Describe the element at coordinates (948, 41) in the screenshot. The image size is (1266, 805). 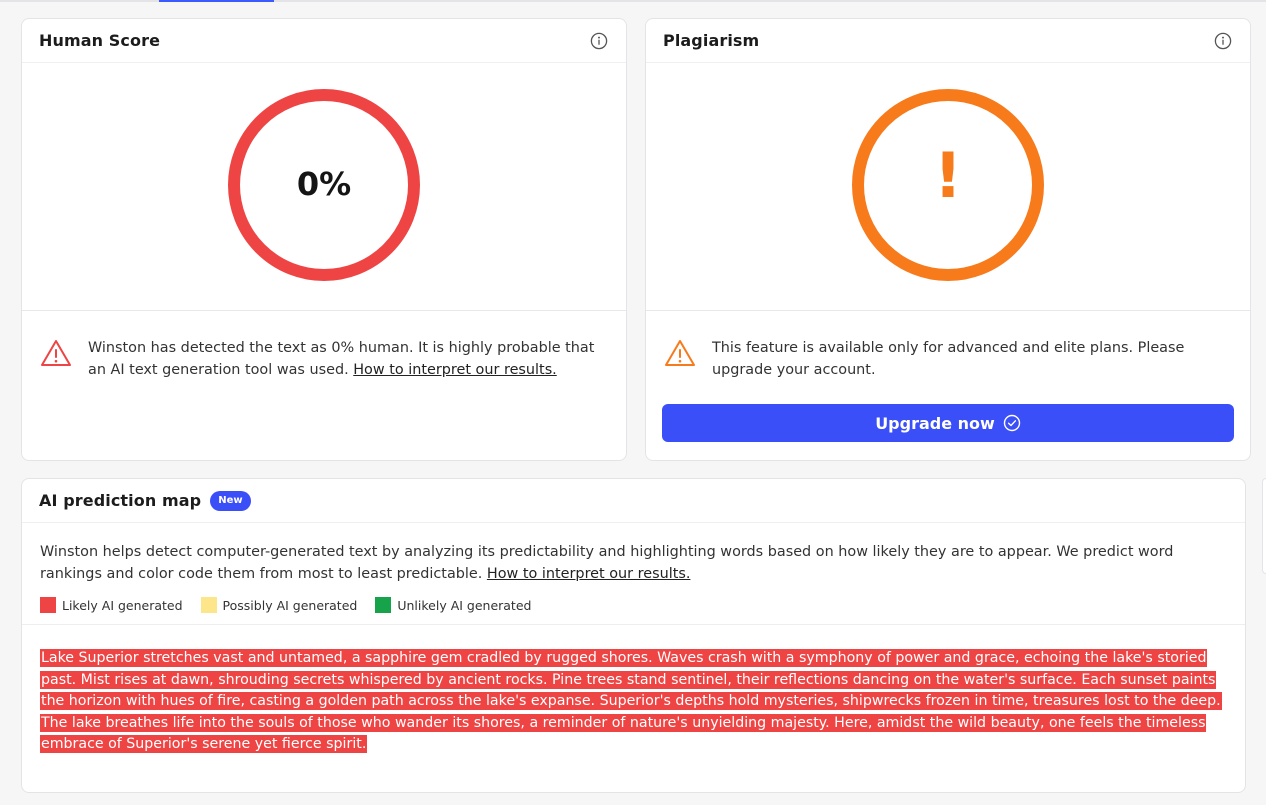
I see `plagiarism-header: Plagiarism` at that location.